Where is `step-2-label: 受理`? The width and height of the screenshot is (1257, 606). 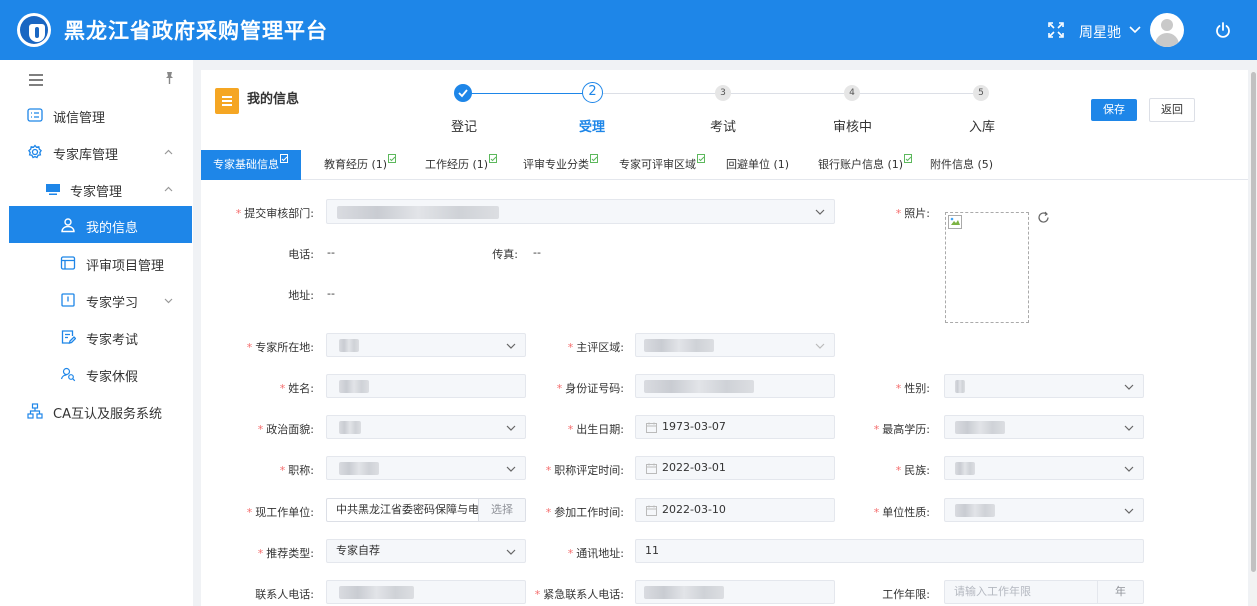
step-2-label: 受理 is located at coordinates (592, 127).